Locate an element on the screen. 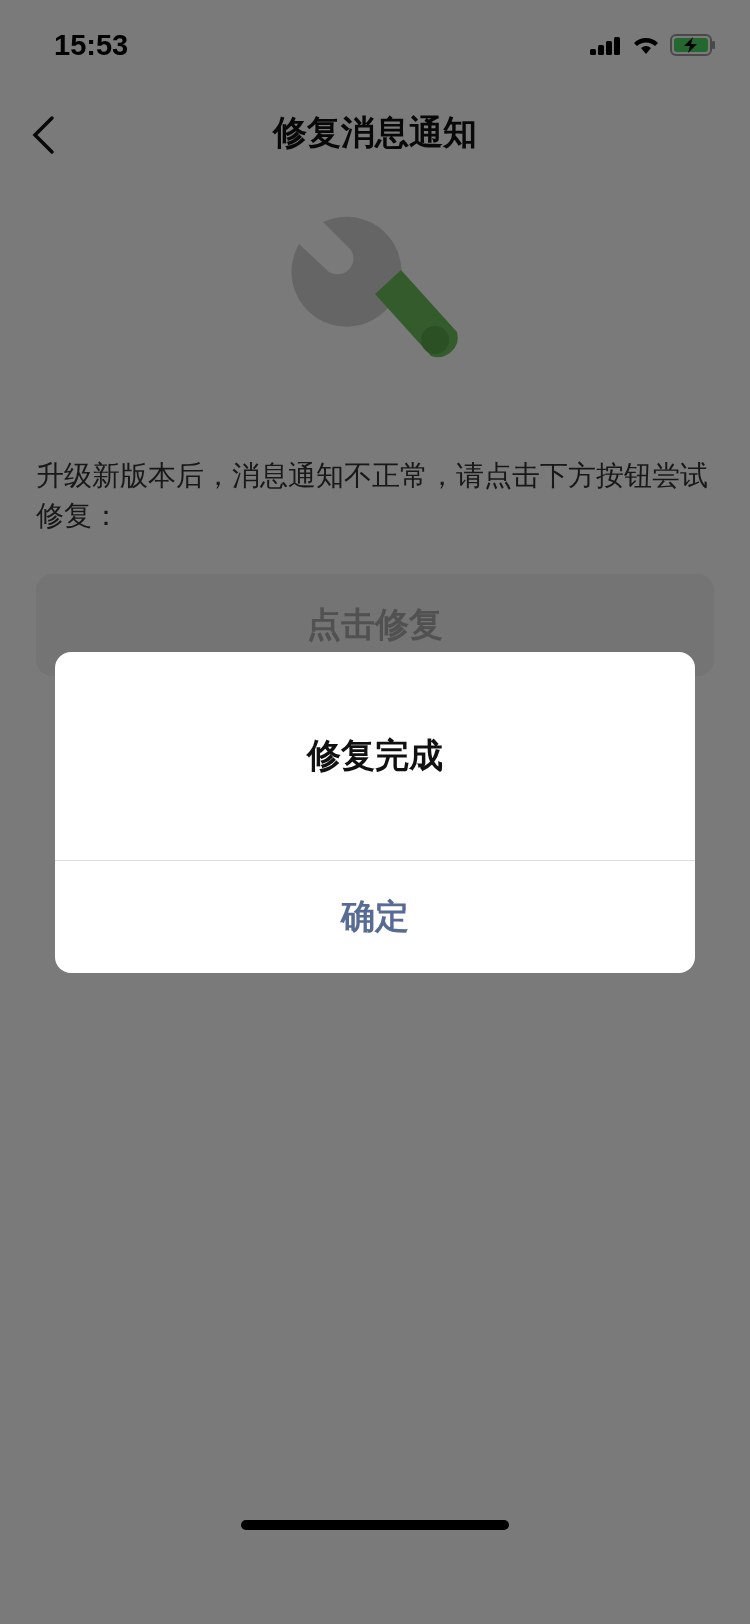 The height and width of the screenshot is (1624, 750). dialog-title: 修复完成 is located at coordinates (375, 756).